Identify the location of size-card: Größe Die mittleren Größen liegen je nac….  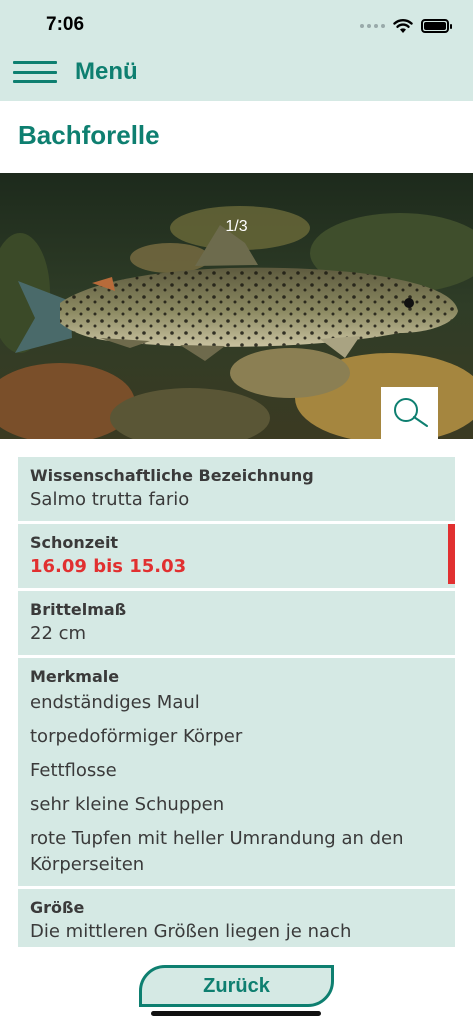
(236, 918).